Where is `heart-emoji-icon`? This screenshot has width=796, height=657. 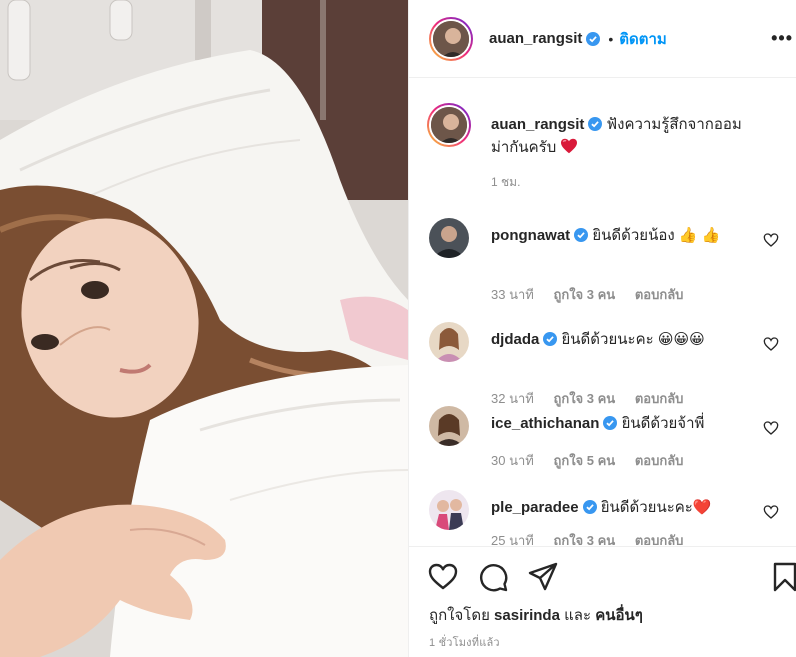 heart-emoji-icon is located at coordinates (569, 146).